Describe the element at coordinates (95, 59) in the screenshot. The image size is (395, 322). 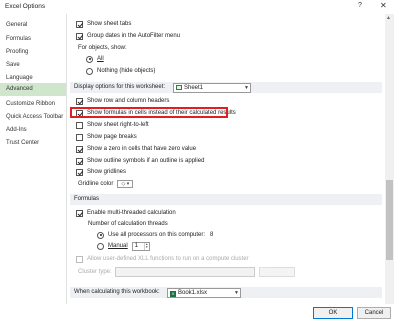
I see `objects-all-option: All` at that location.